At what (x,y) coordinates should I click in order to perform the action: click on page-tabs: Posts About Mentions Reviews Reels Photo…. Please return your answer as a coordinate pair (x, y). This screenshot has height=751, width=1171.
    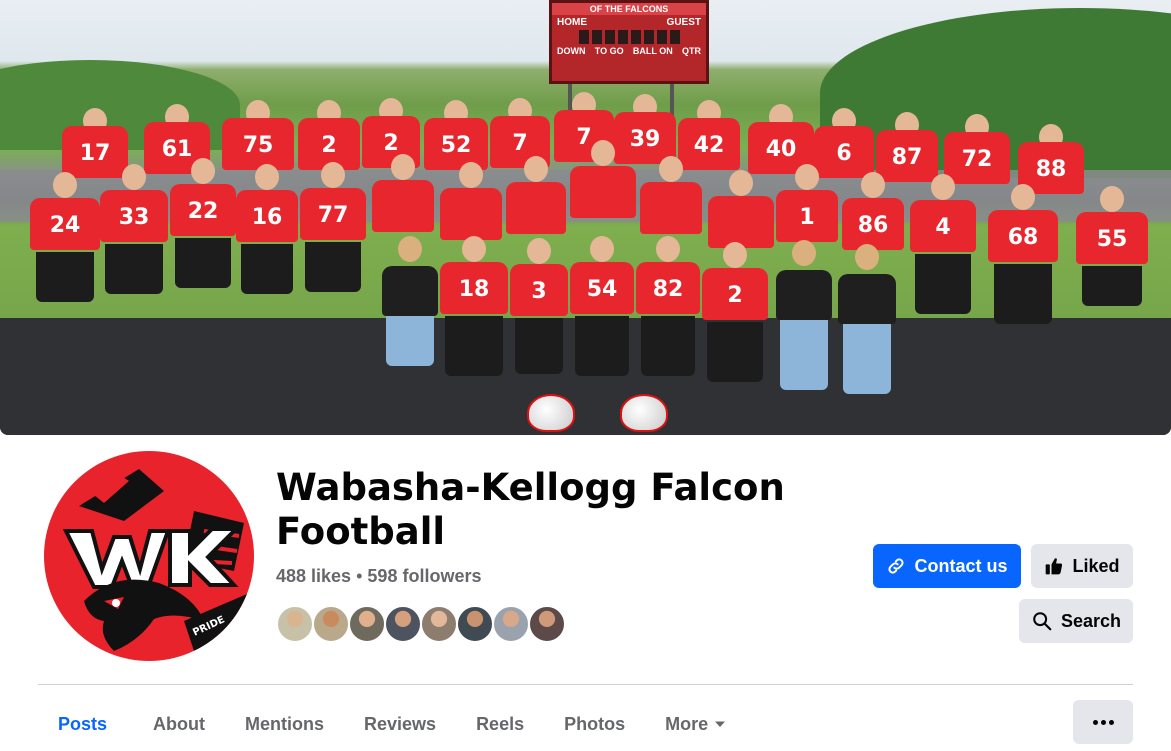
    Looking at the image, I should click on (392, 724).